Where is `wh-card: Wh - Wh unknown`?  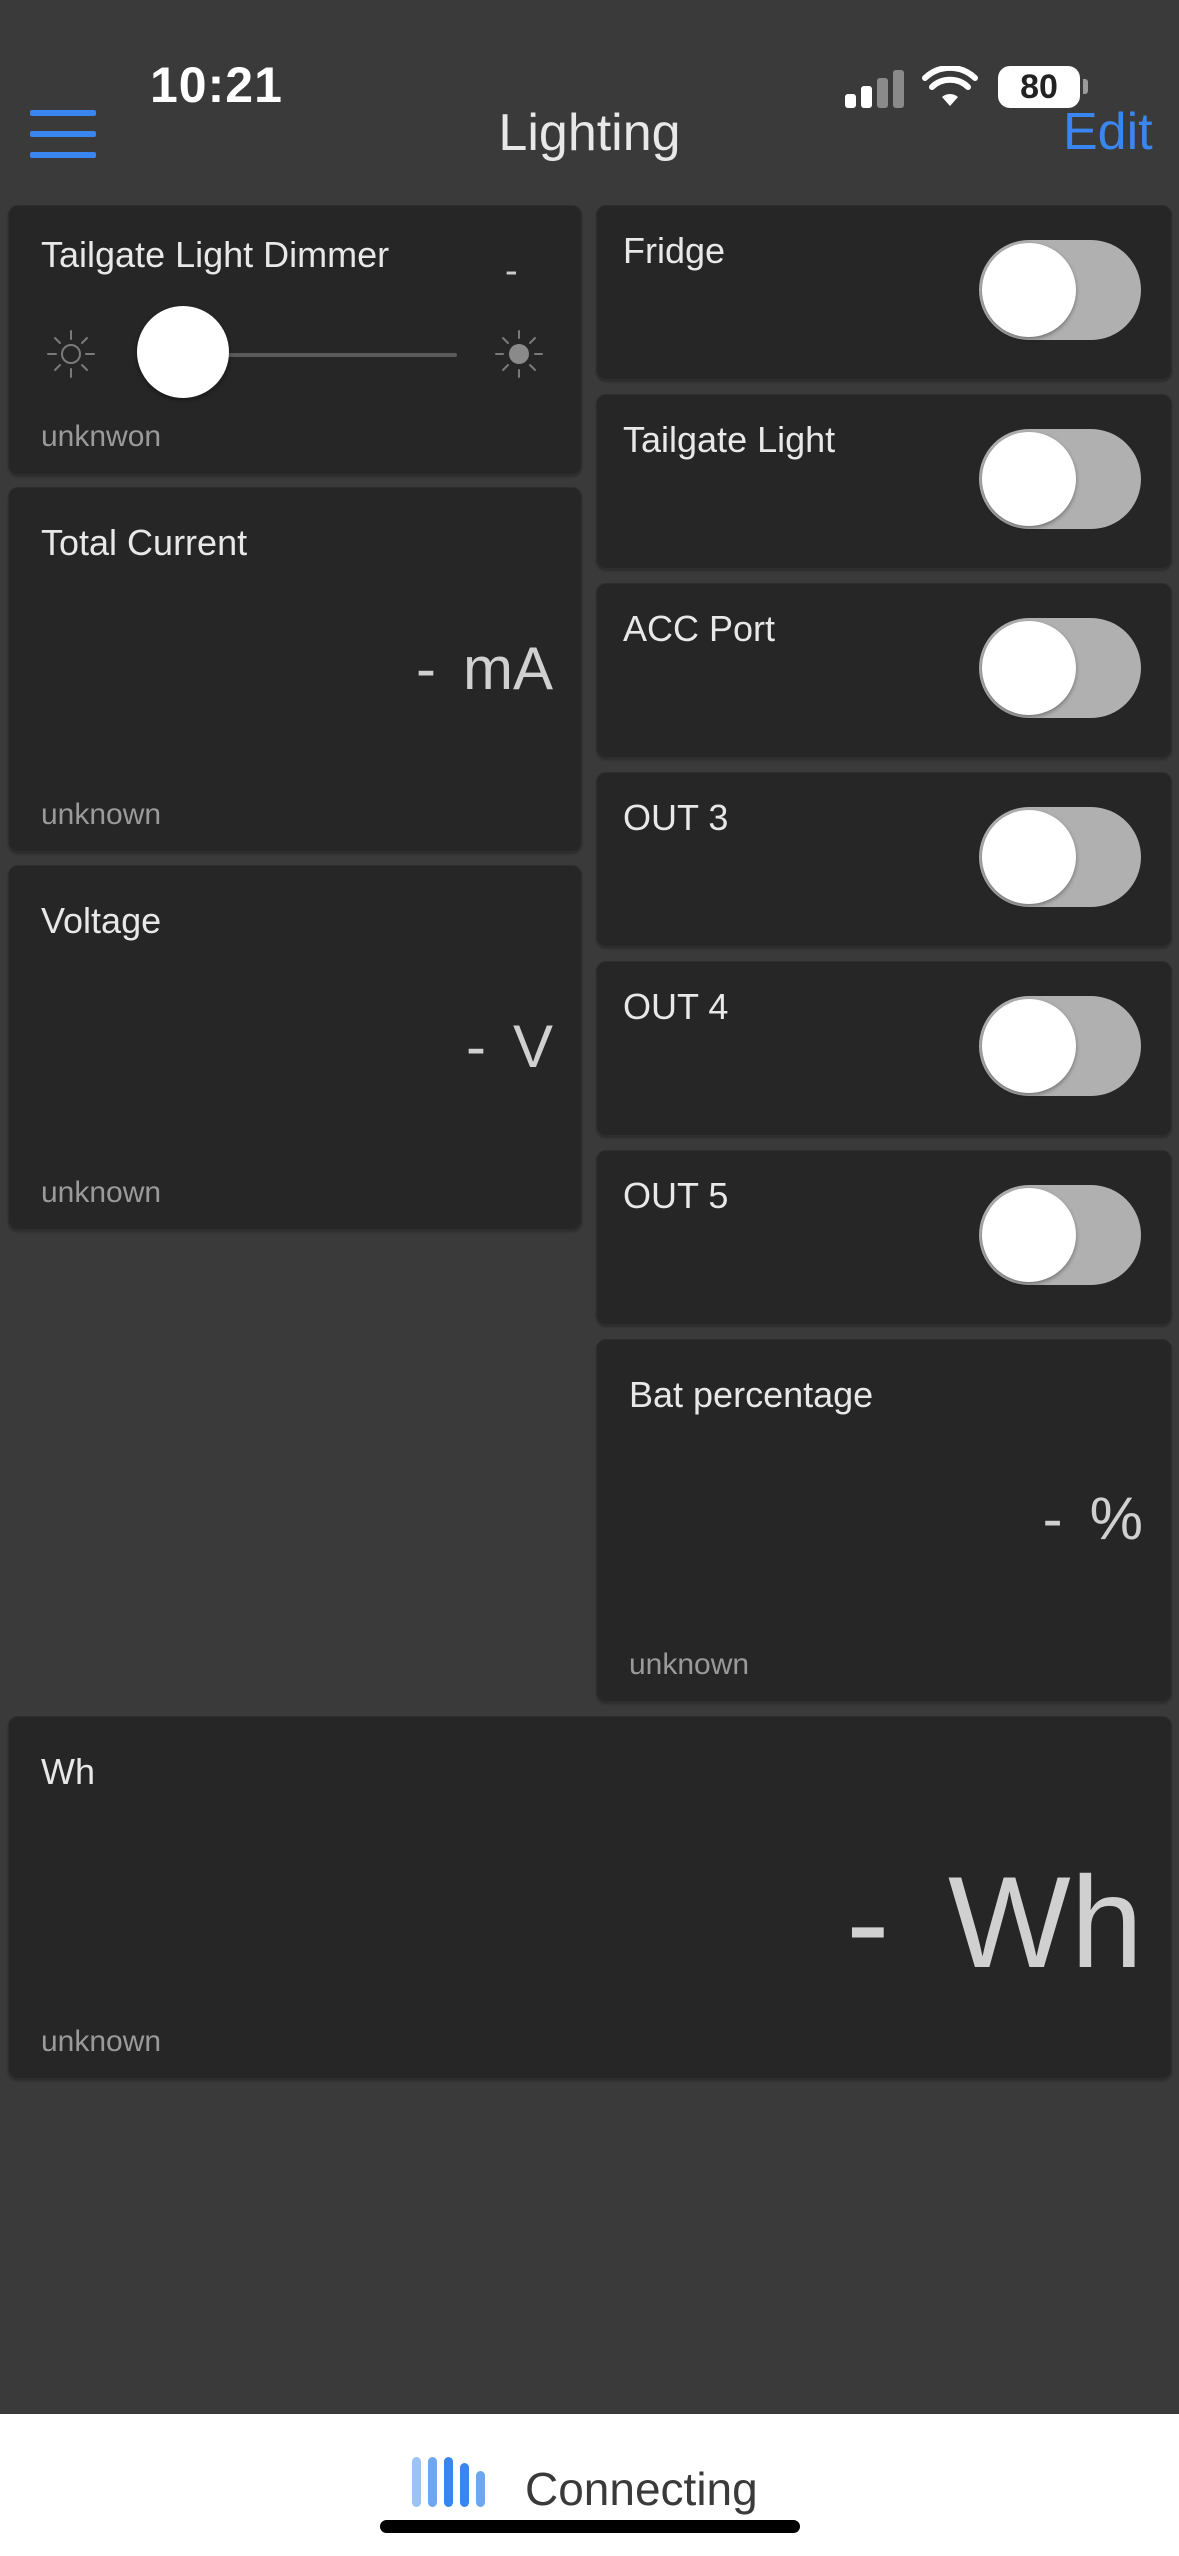
wh-card: Wh - Wh unknown is located at coordinates (590, 1897).